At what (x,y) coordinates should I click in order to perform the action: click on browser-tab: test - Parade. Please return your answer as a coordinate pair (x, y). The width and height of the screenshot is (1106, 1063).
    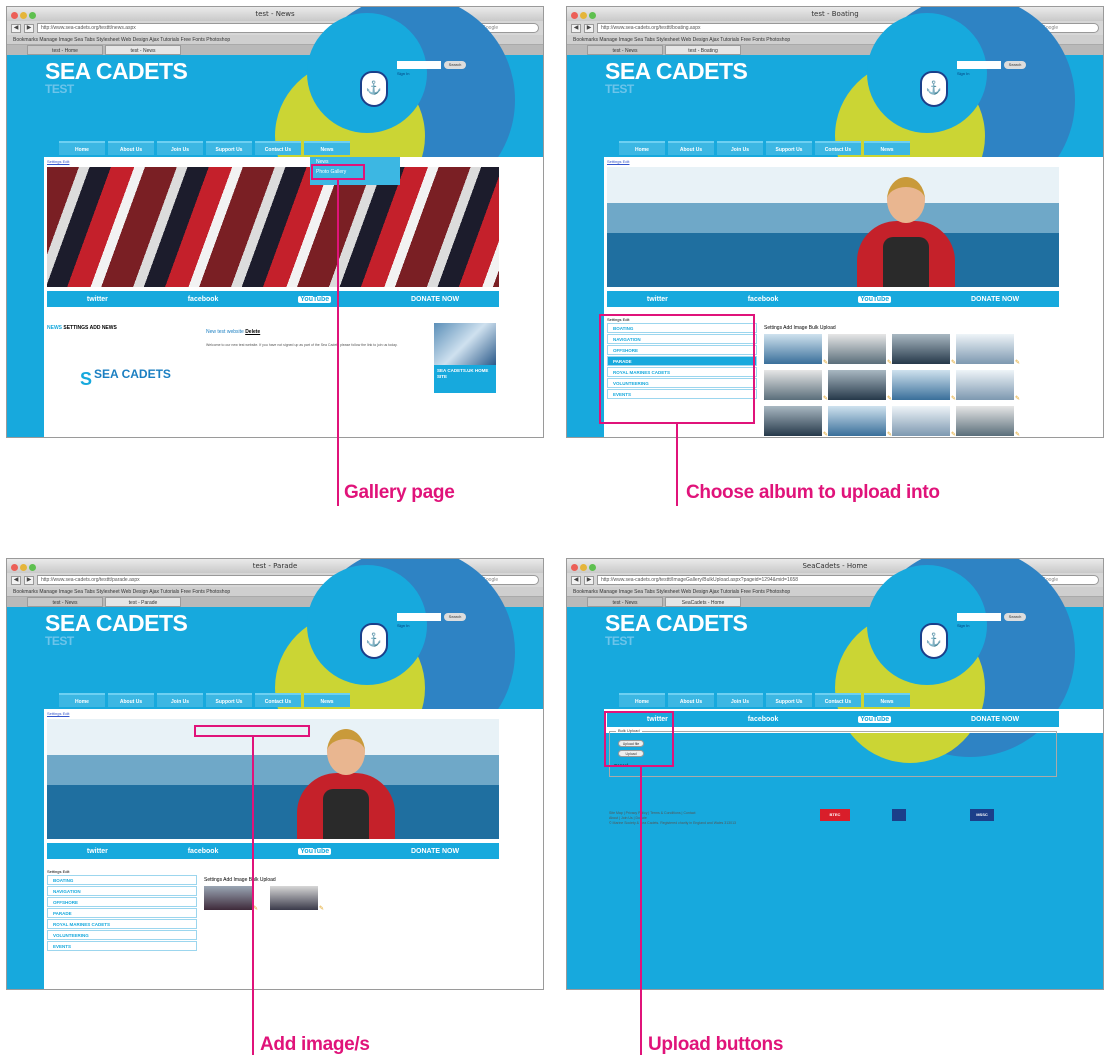
    Looking at the image, I should click on (143, 602).